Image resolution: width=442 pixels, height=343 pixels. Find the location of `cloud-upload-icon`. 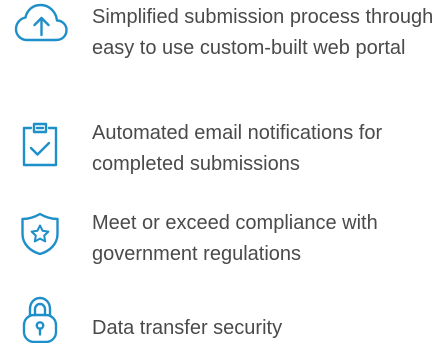

cloud-upload-icon is located at coordinates (41, 23).